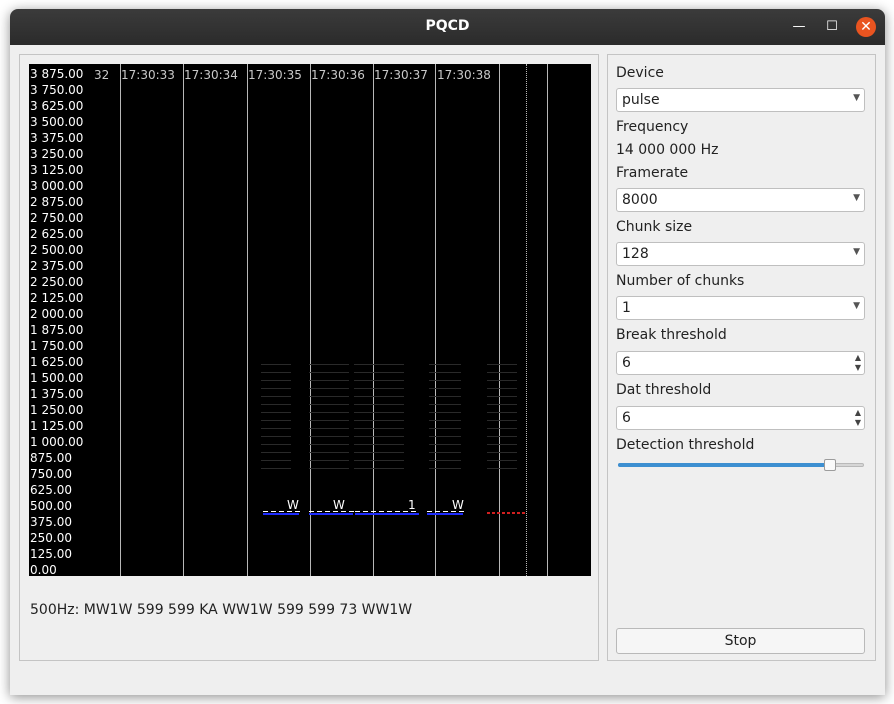 Image resolution: width=894 pixels, height=704 pixels. I want to click on y-axis-label: 2 375.00, so click(57, 266).